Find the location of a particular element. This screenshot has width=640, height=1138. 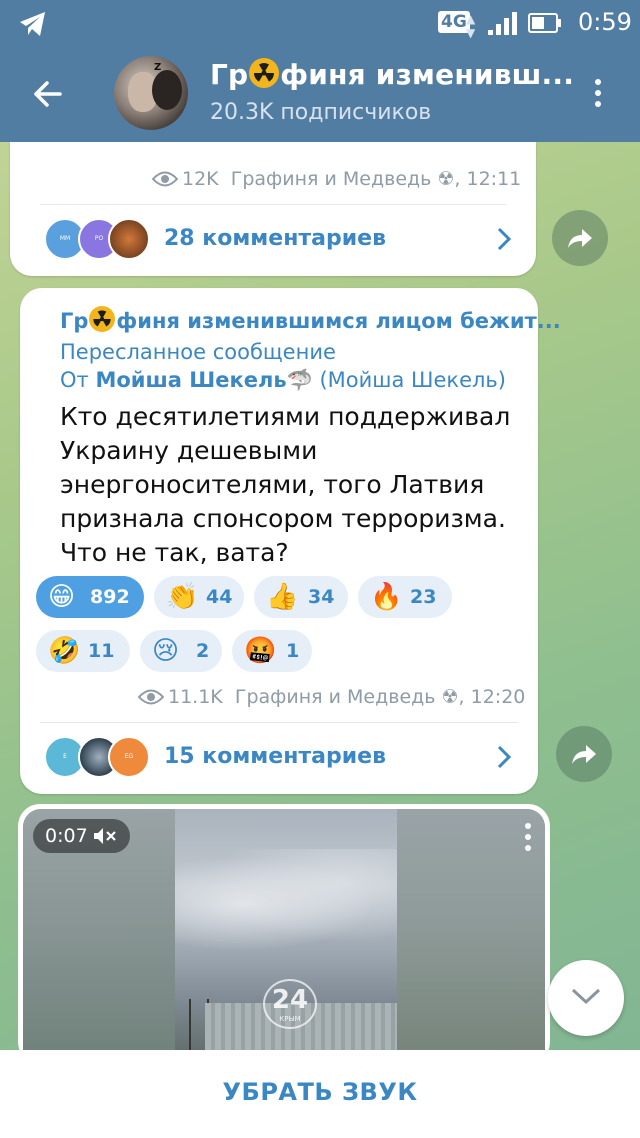

reaction-grin: 😁 892 is located at coordinates (90, 597).